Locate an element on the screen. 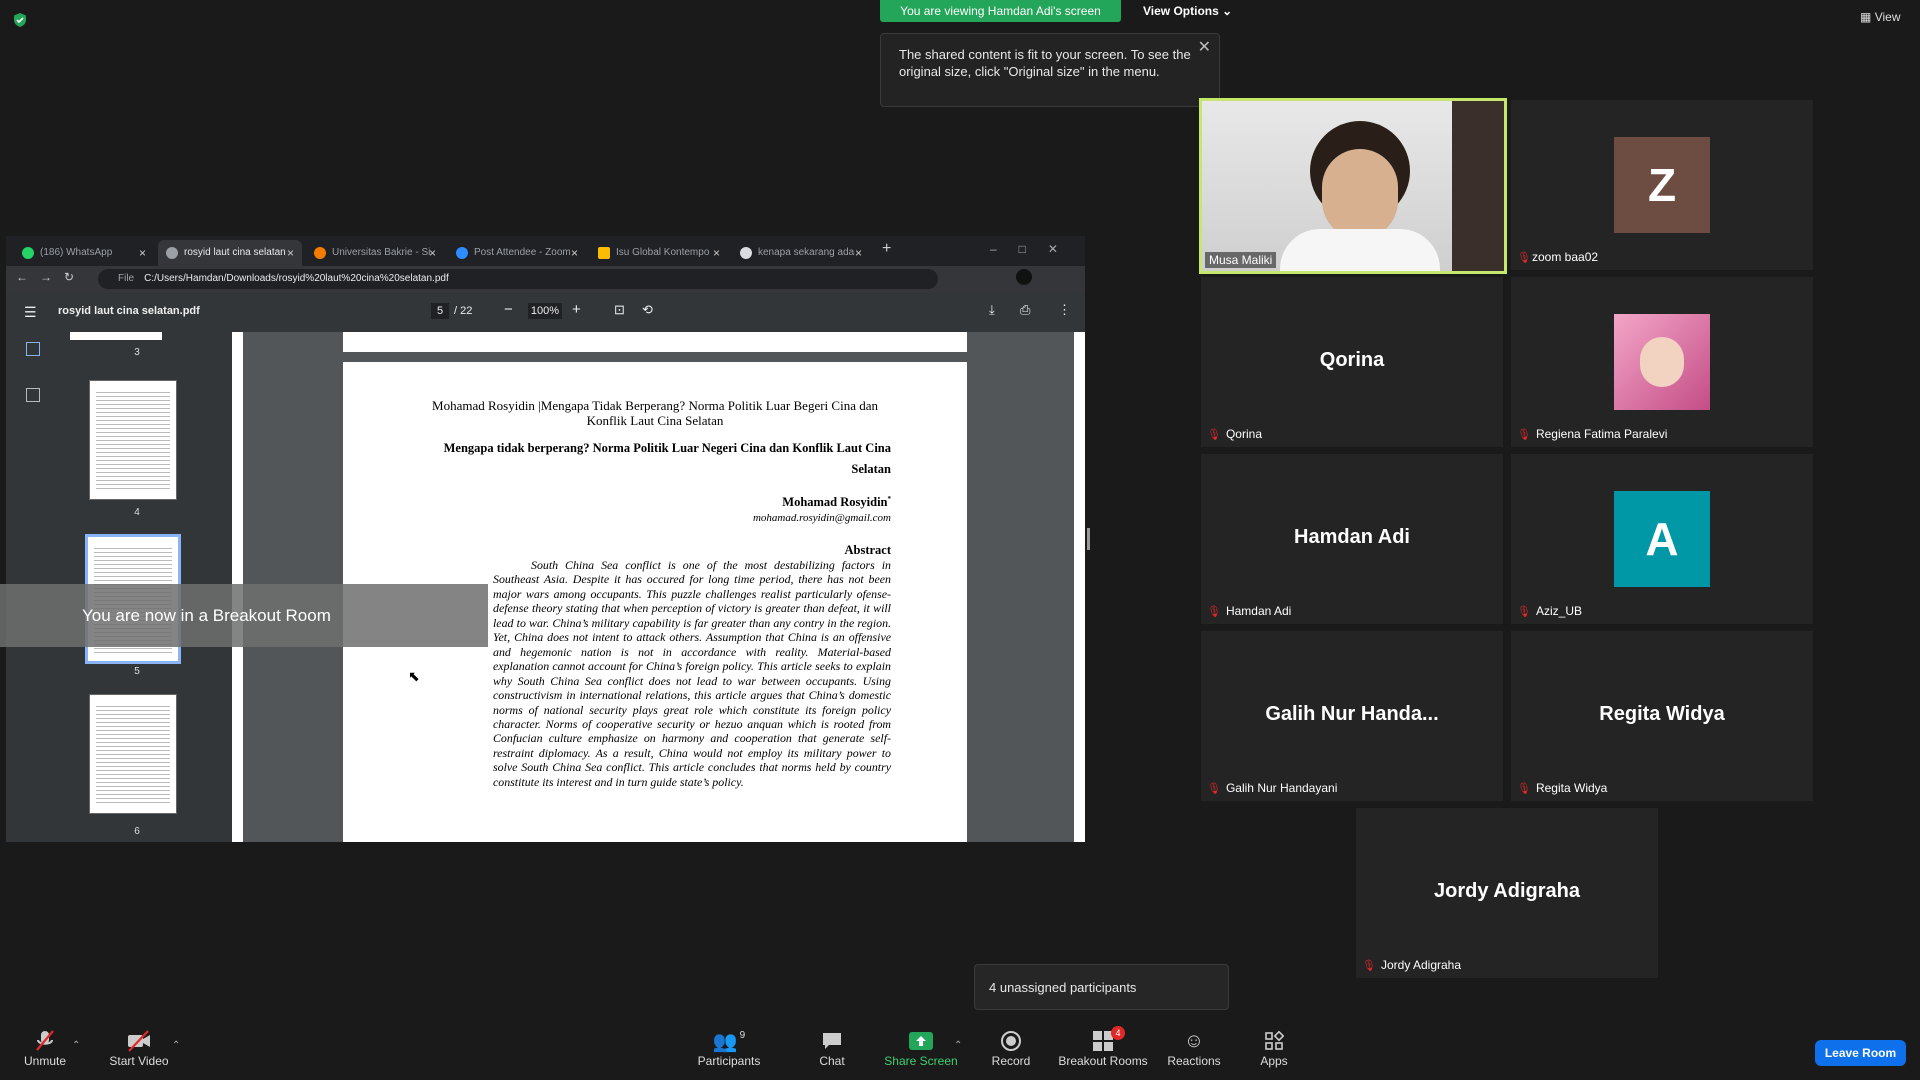 This screenshot has width=1920, height=1080. author-mark: * is located at coordinates (889, 499).